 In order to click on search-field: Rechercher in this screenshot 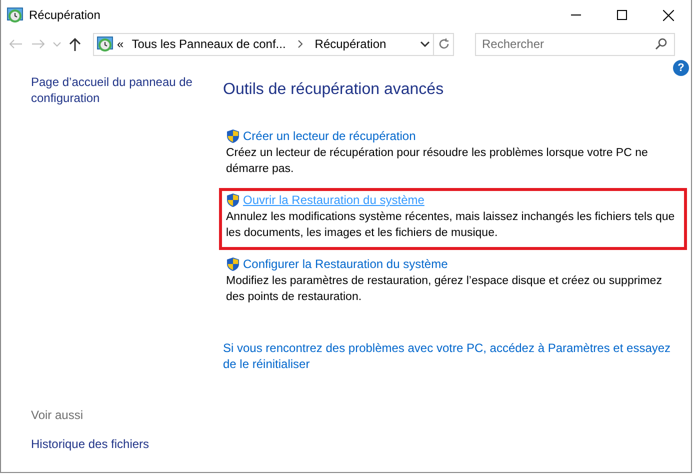, I will do `click(575, 44)`.